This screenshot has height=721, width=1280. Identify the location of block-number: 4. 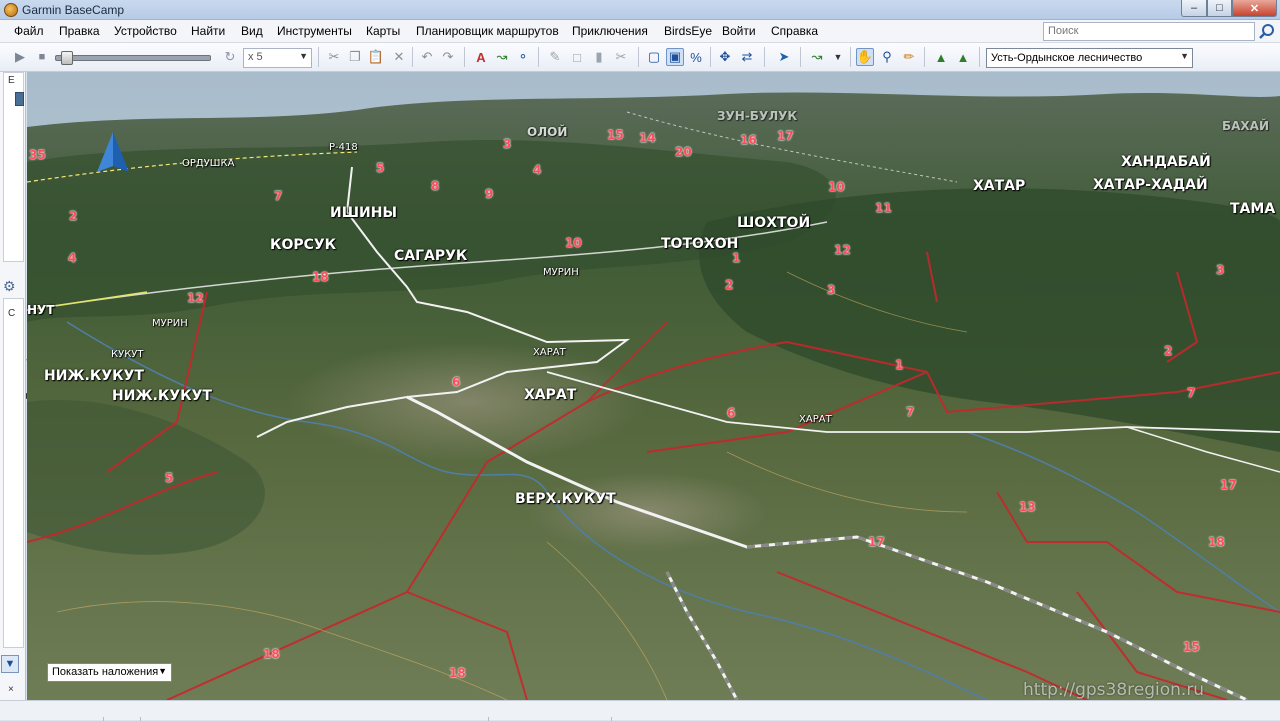
(537, 170).